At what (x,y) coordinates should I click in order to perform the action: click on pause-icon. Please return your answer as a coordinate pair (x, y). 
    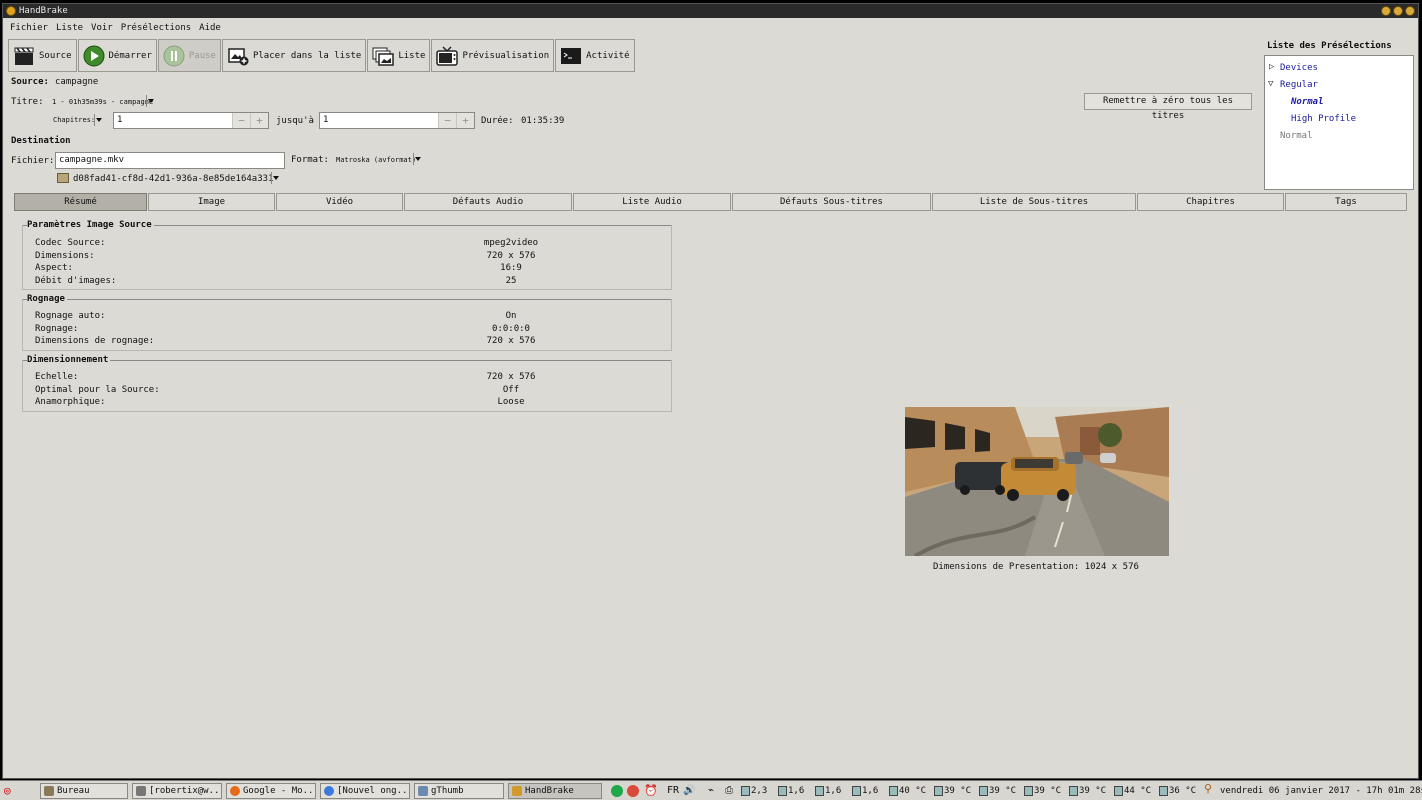
    Looking at the image, I should click on (174, 56).